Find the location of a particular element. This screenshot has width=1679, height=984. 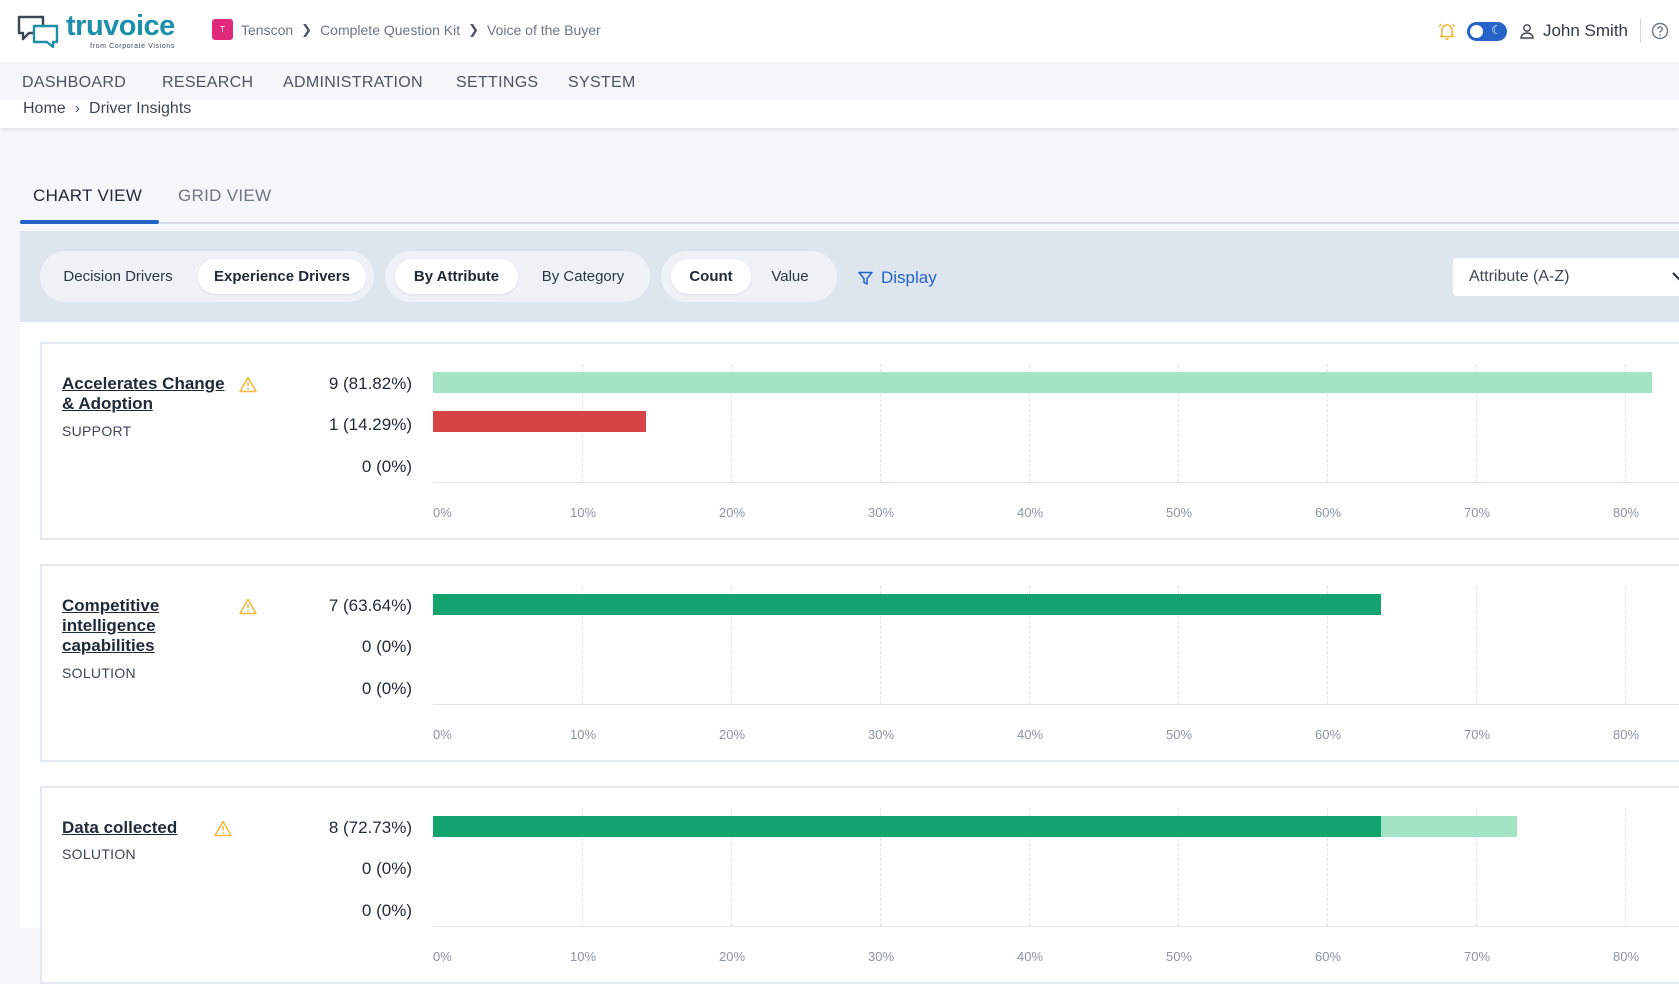

nav-research: RESEARCH is located at coordinates (207, 83).